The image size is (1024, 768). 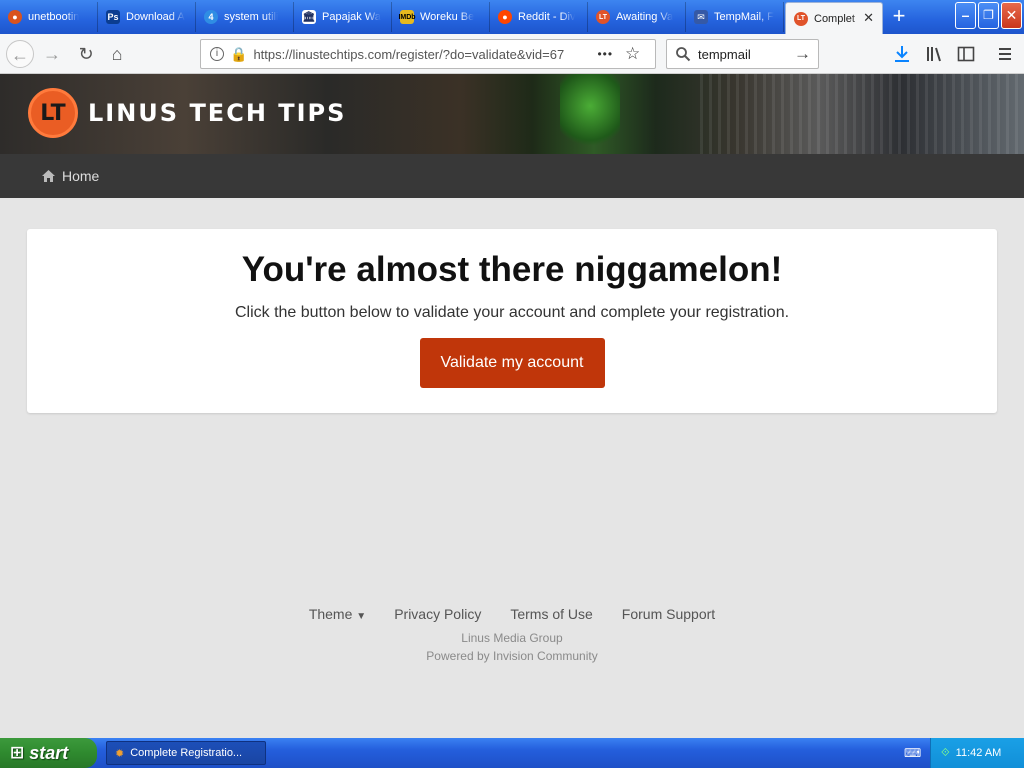 I want to click on search-text: tempmail, so click(x=724, y=54).